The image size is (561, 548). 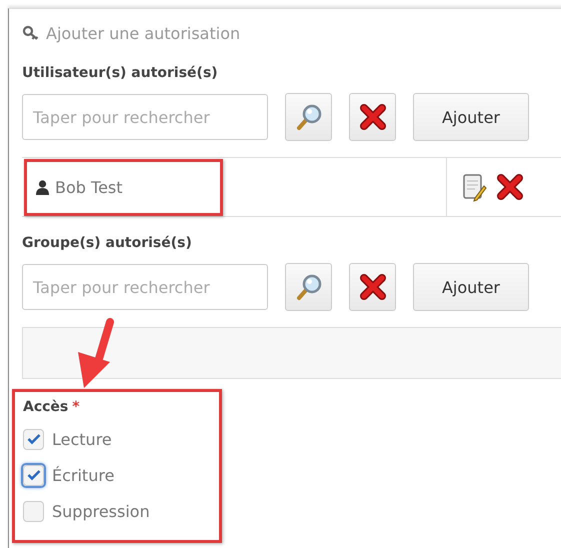 What do you see at coordinates (107, 244) in the screenshot?
I see `field-label: Groupe(s) autorisé(s)` at bounding box center [107, 244].